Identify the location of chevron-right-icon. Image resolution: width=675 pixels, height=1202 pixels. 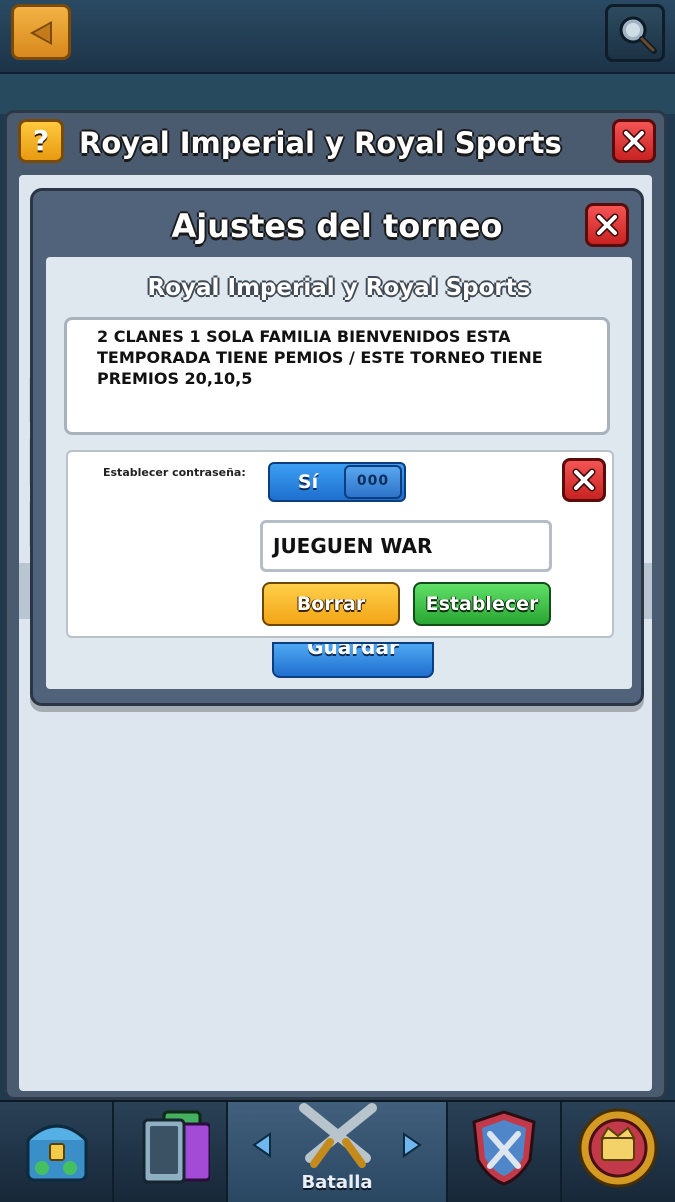
(412, 1145).